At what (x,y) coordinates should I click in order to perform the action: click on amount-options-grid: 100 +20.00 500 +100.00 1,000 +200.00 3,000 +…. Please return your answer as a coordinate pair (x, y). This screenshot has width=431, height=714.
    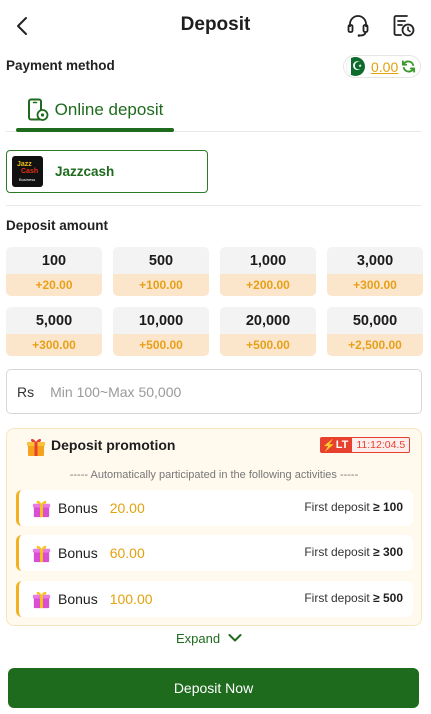
    Looking at the image, I should click on (214, 301).